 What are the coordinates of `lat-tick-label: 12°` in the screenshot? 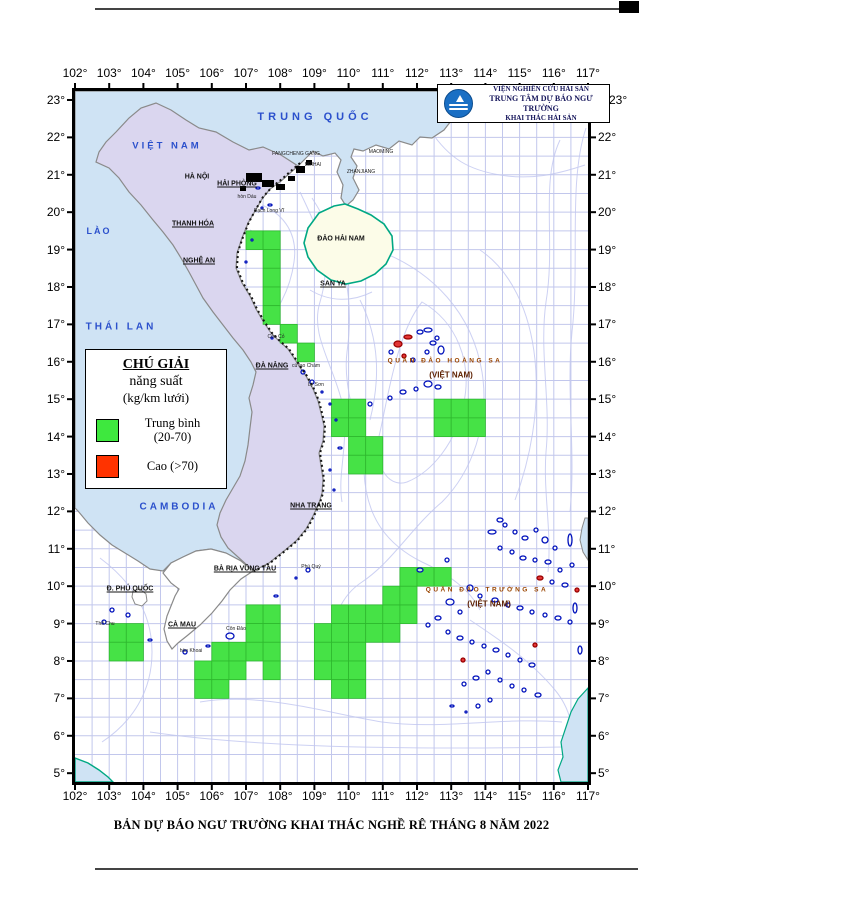 It's located at (55, 511).